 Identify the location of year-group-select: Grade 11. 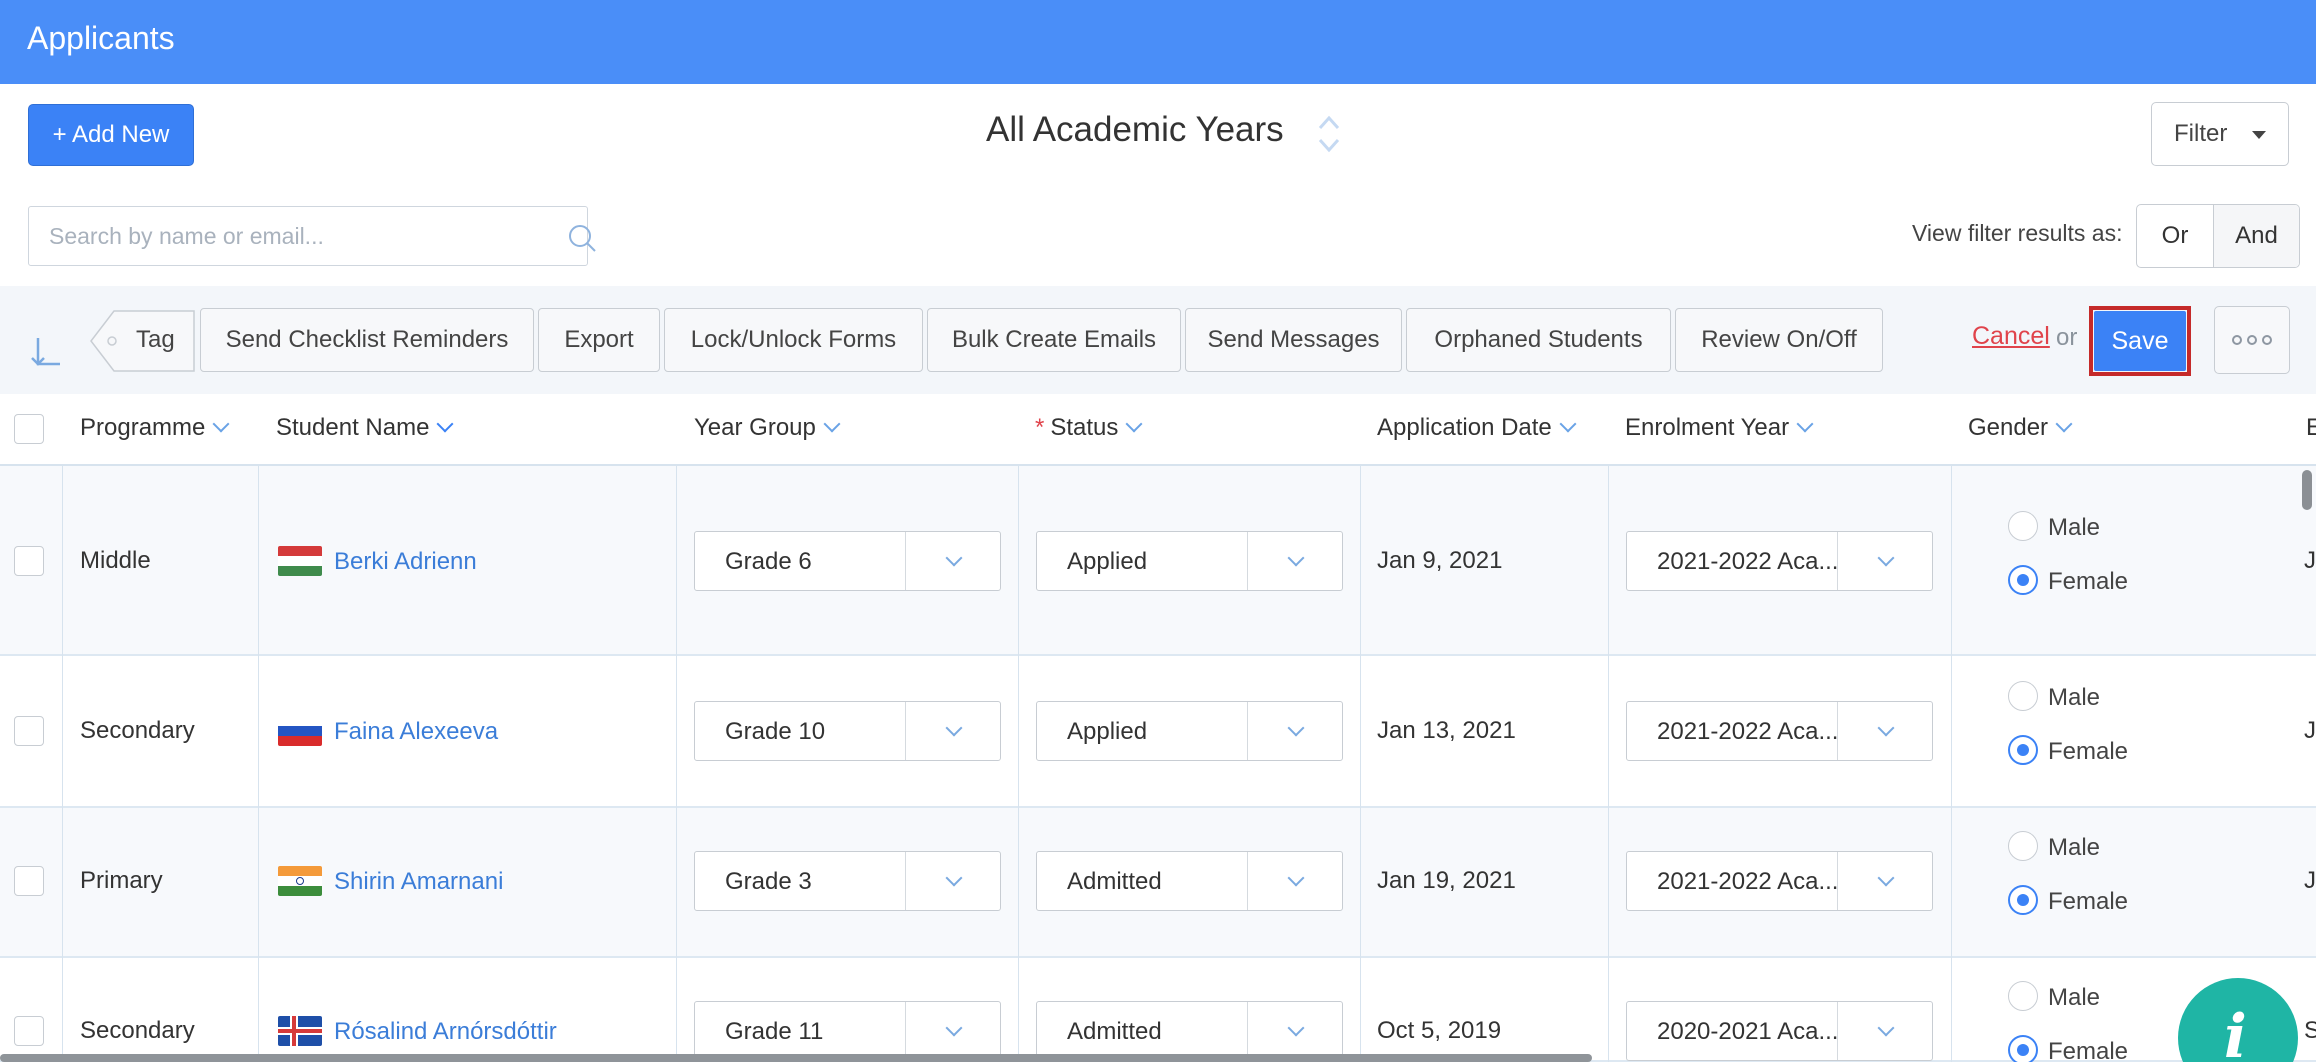
(847, 1031).